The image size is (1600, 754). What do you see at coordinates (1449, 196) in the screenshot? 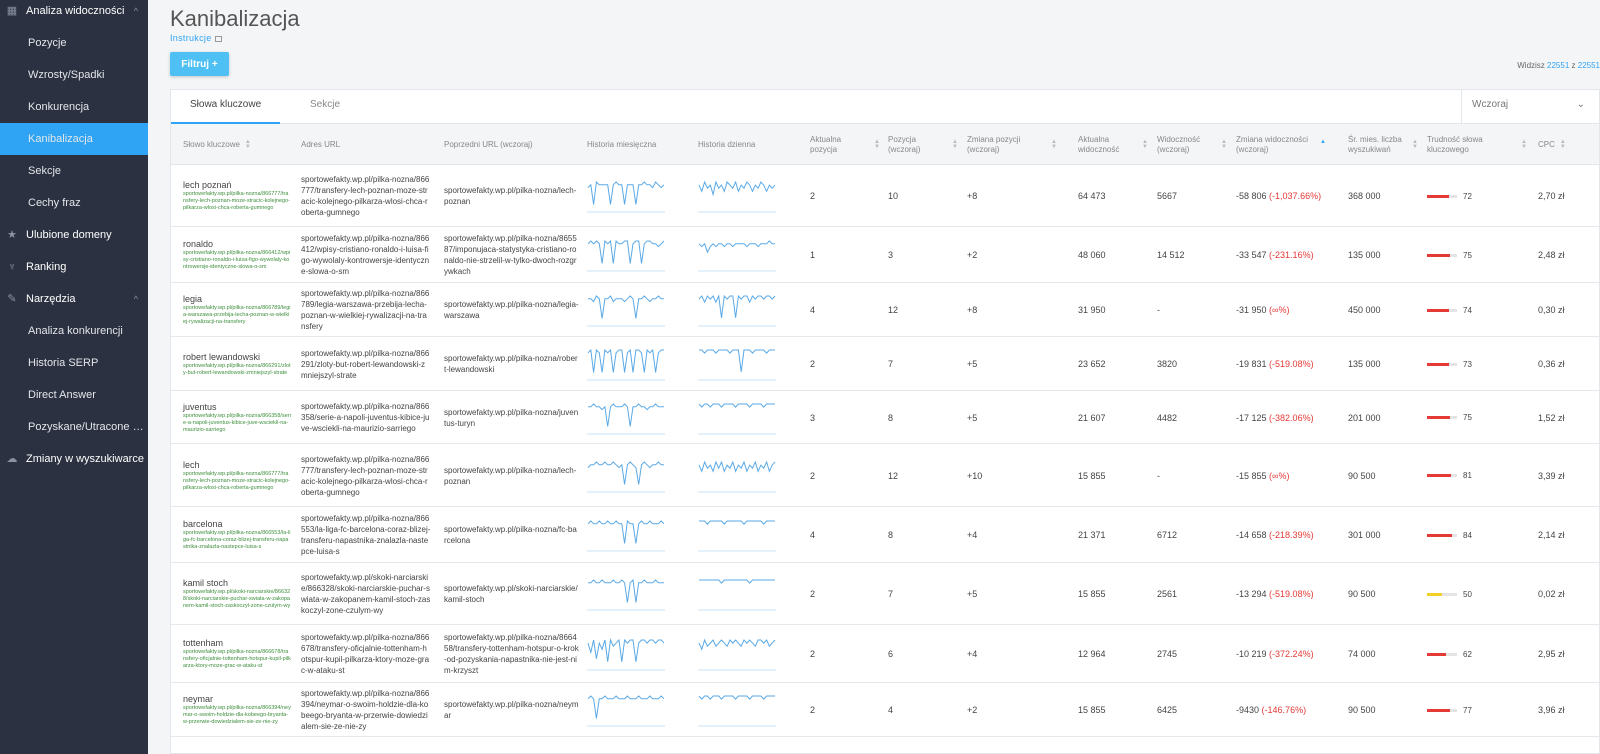
I see `difficulty-cell: 72` at bounding box center [1449, 196].